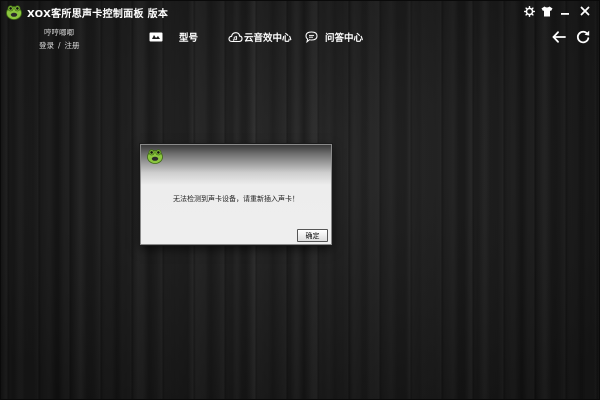 The width and height of the screenshot is (600, 400). What do you see at coordinates (236, 156) in the screenshot?
I see `dialog-title-bar` at bounding box center [236, 156].